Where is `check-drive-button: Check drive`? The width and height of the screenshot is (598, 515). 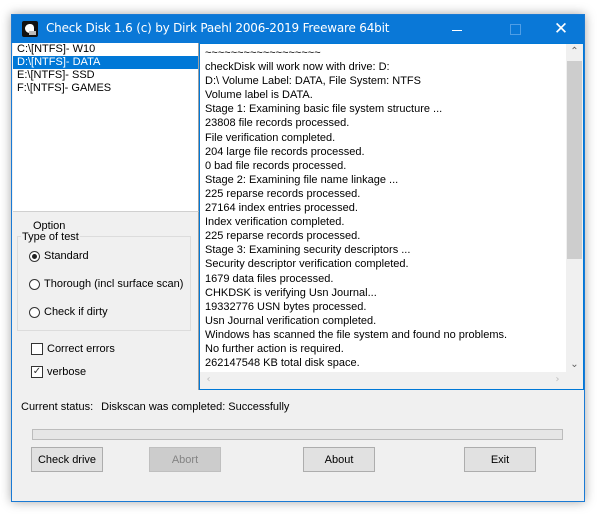
check-drive-button: Check drive is located at coordinates (67, 459).